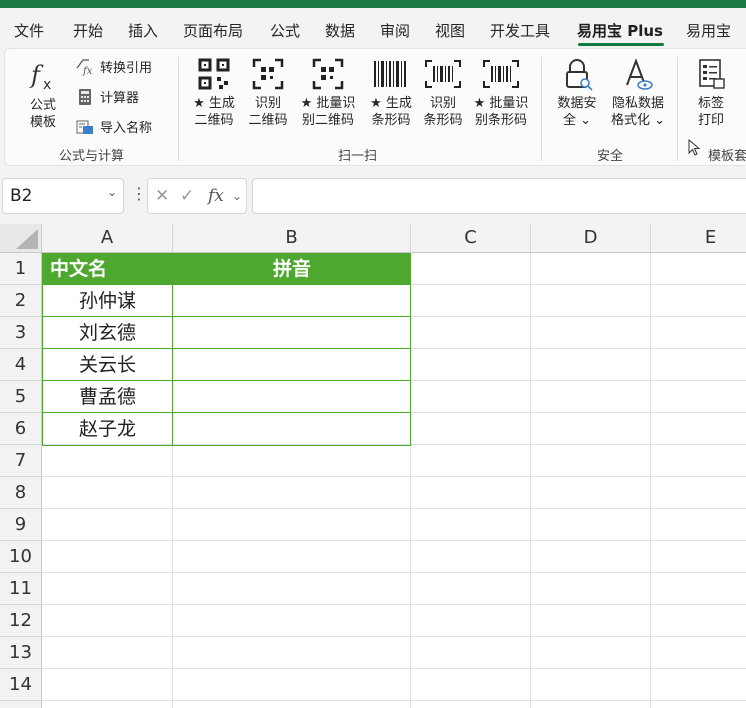 Image resolution: width=746 pixels, height=708 pixels. Describe the element at coordinates (21, 301) in the screenshot. I see `row-header: 2` at that location.